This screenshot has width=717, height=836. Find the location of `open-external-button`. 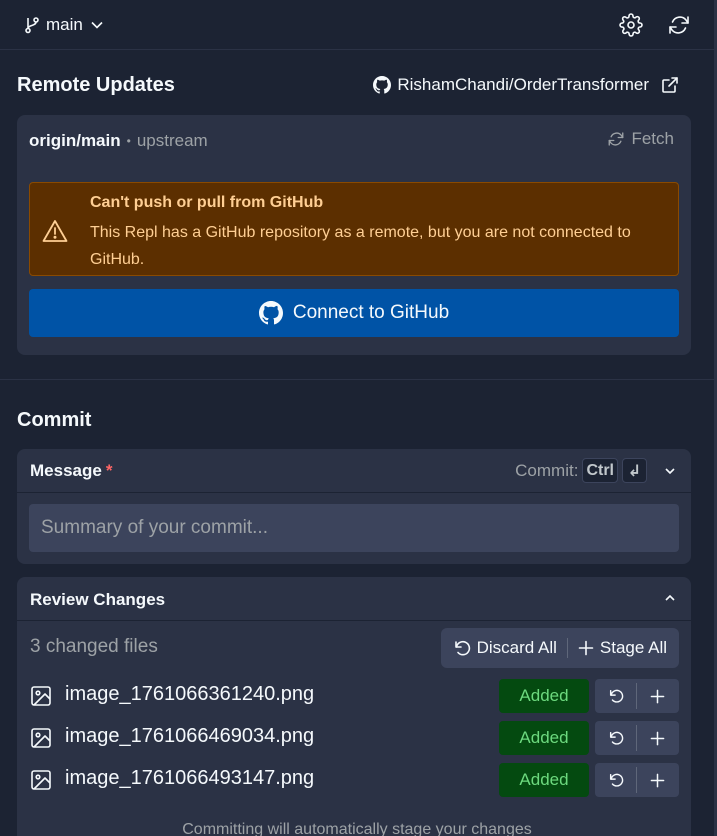

open-external-button is located at coordinates (670, 87).